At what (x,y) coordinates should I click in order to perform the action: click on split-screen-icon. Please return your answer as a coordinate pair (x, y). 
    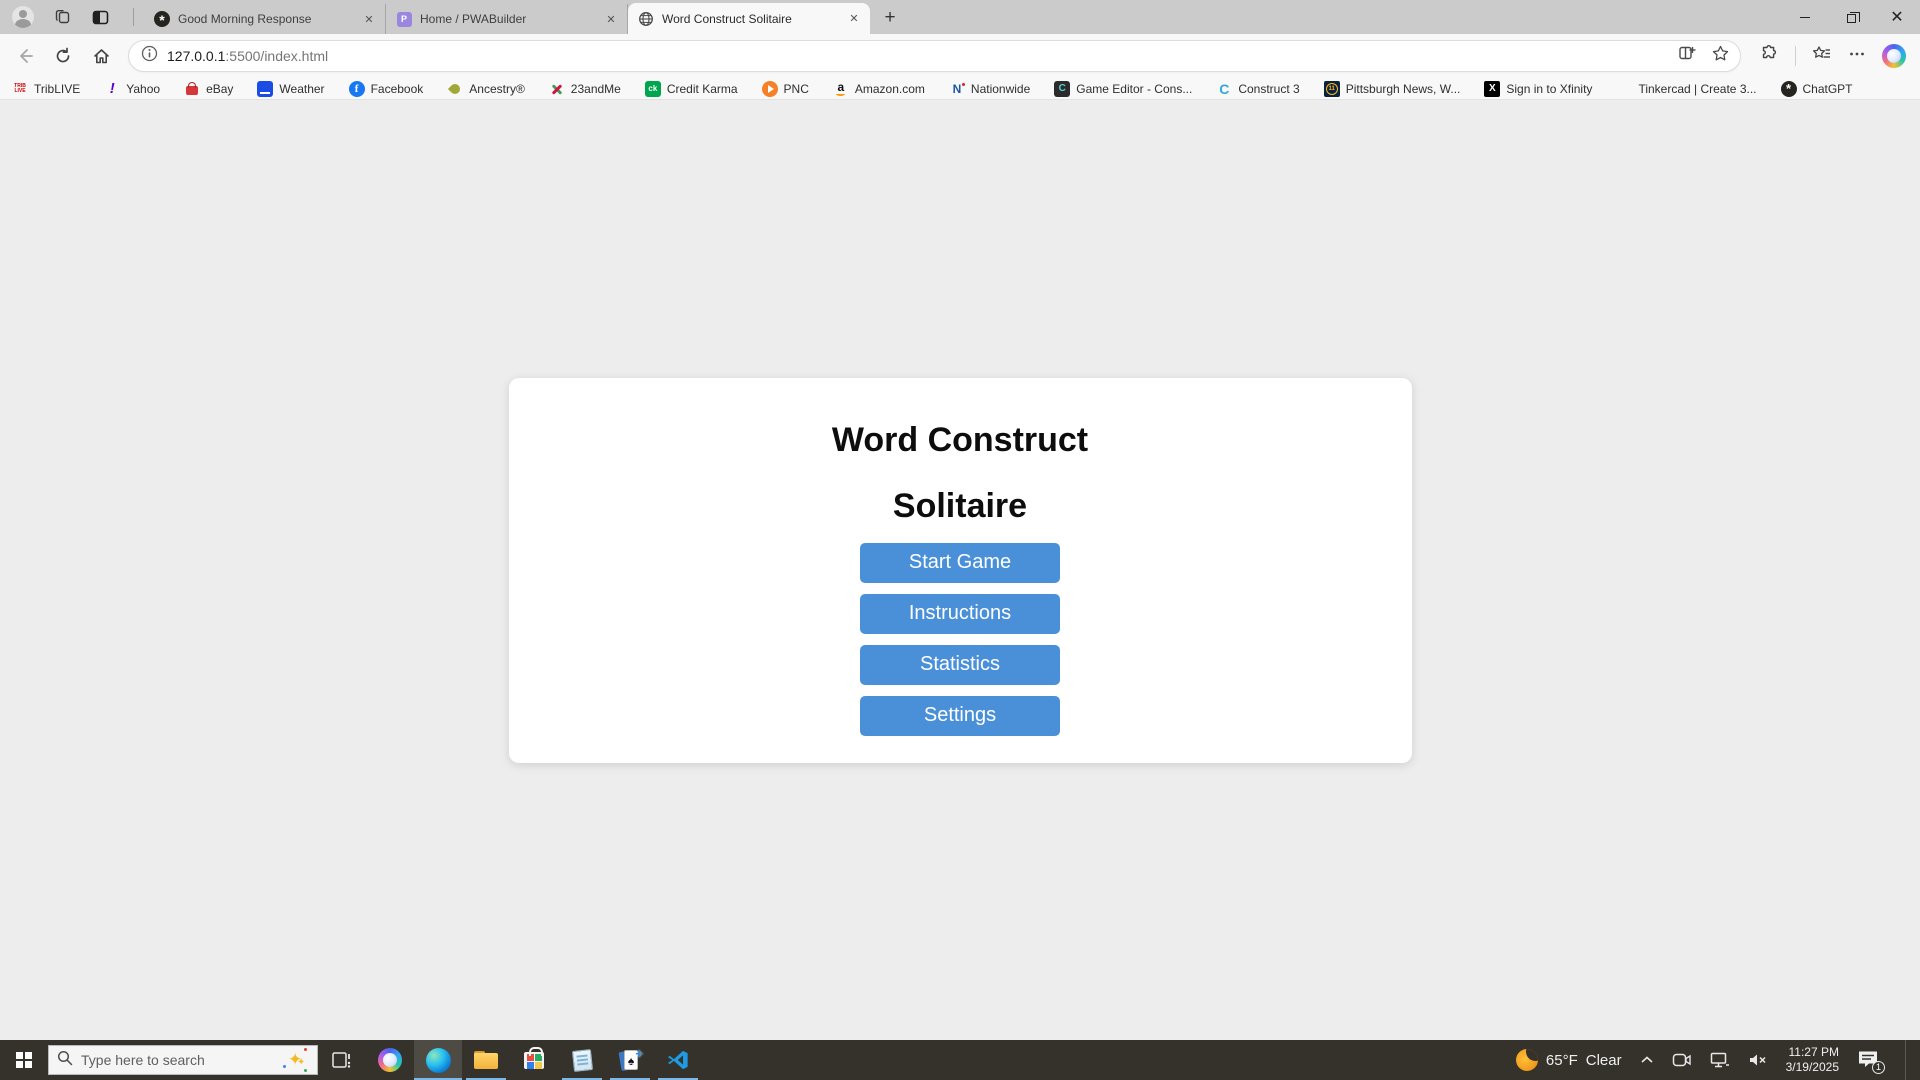
    Looking at the image, I should click on (1687, 56).